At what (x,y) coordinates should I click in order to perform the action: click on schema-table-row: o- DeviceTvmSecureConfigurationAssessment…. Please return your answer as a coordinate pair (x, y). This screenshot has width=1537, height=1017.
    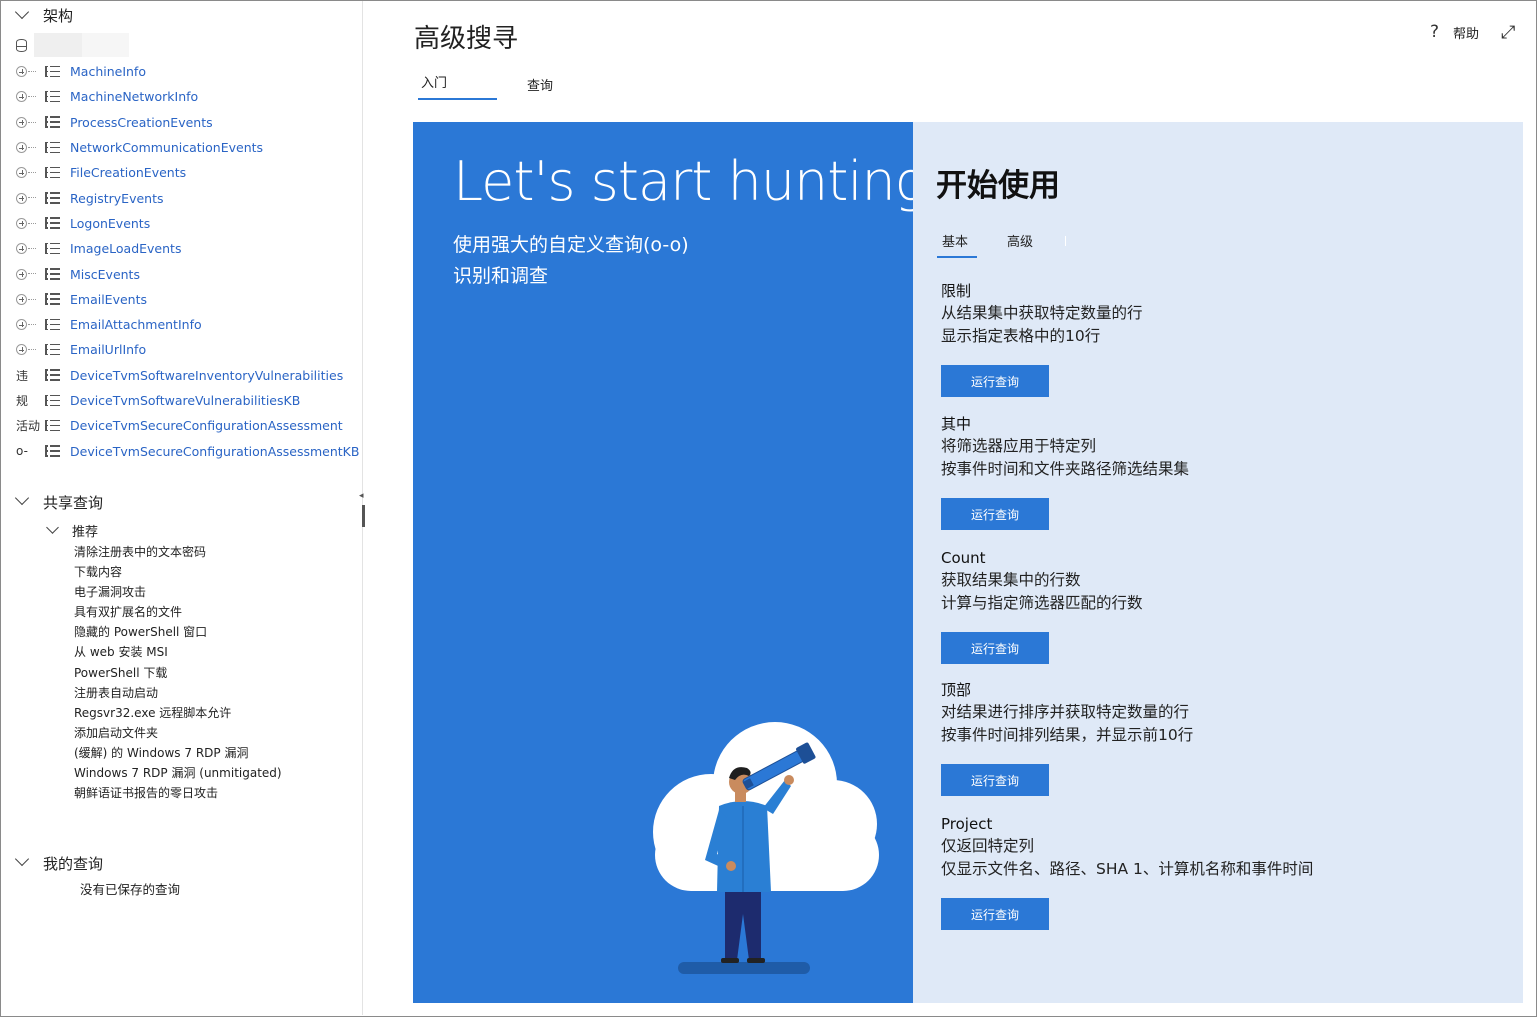
    Looking at the image, I should click on (181, 450).